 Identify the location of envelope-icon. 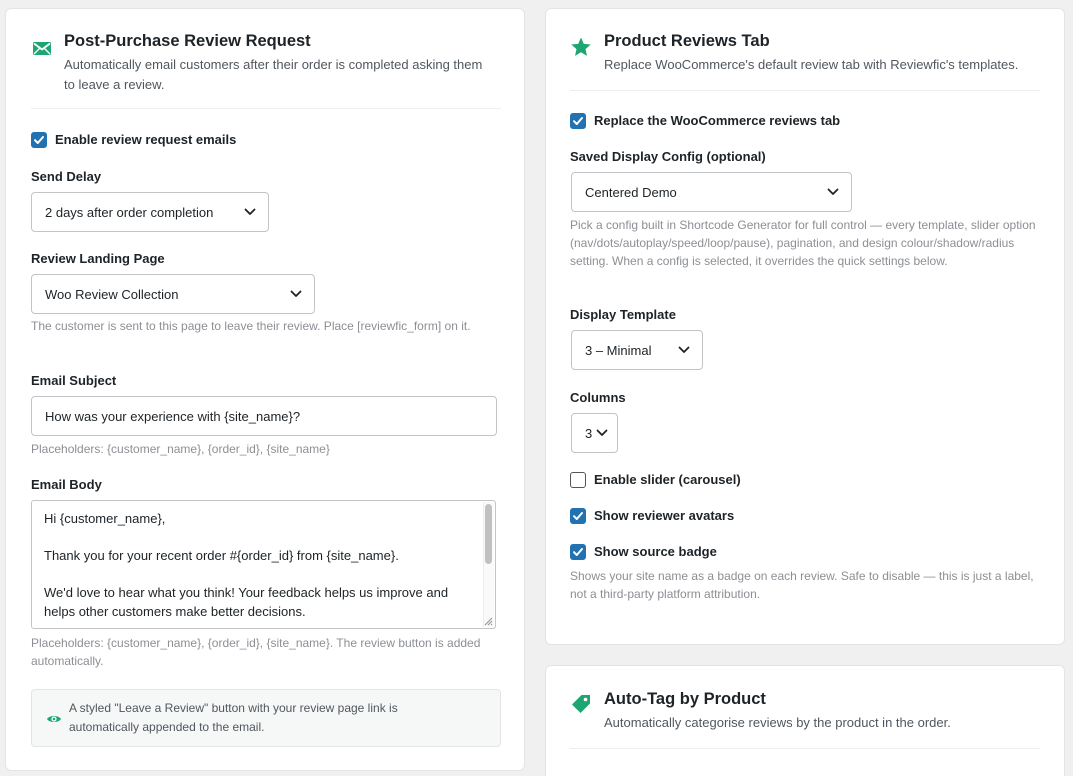
(42, 48).